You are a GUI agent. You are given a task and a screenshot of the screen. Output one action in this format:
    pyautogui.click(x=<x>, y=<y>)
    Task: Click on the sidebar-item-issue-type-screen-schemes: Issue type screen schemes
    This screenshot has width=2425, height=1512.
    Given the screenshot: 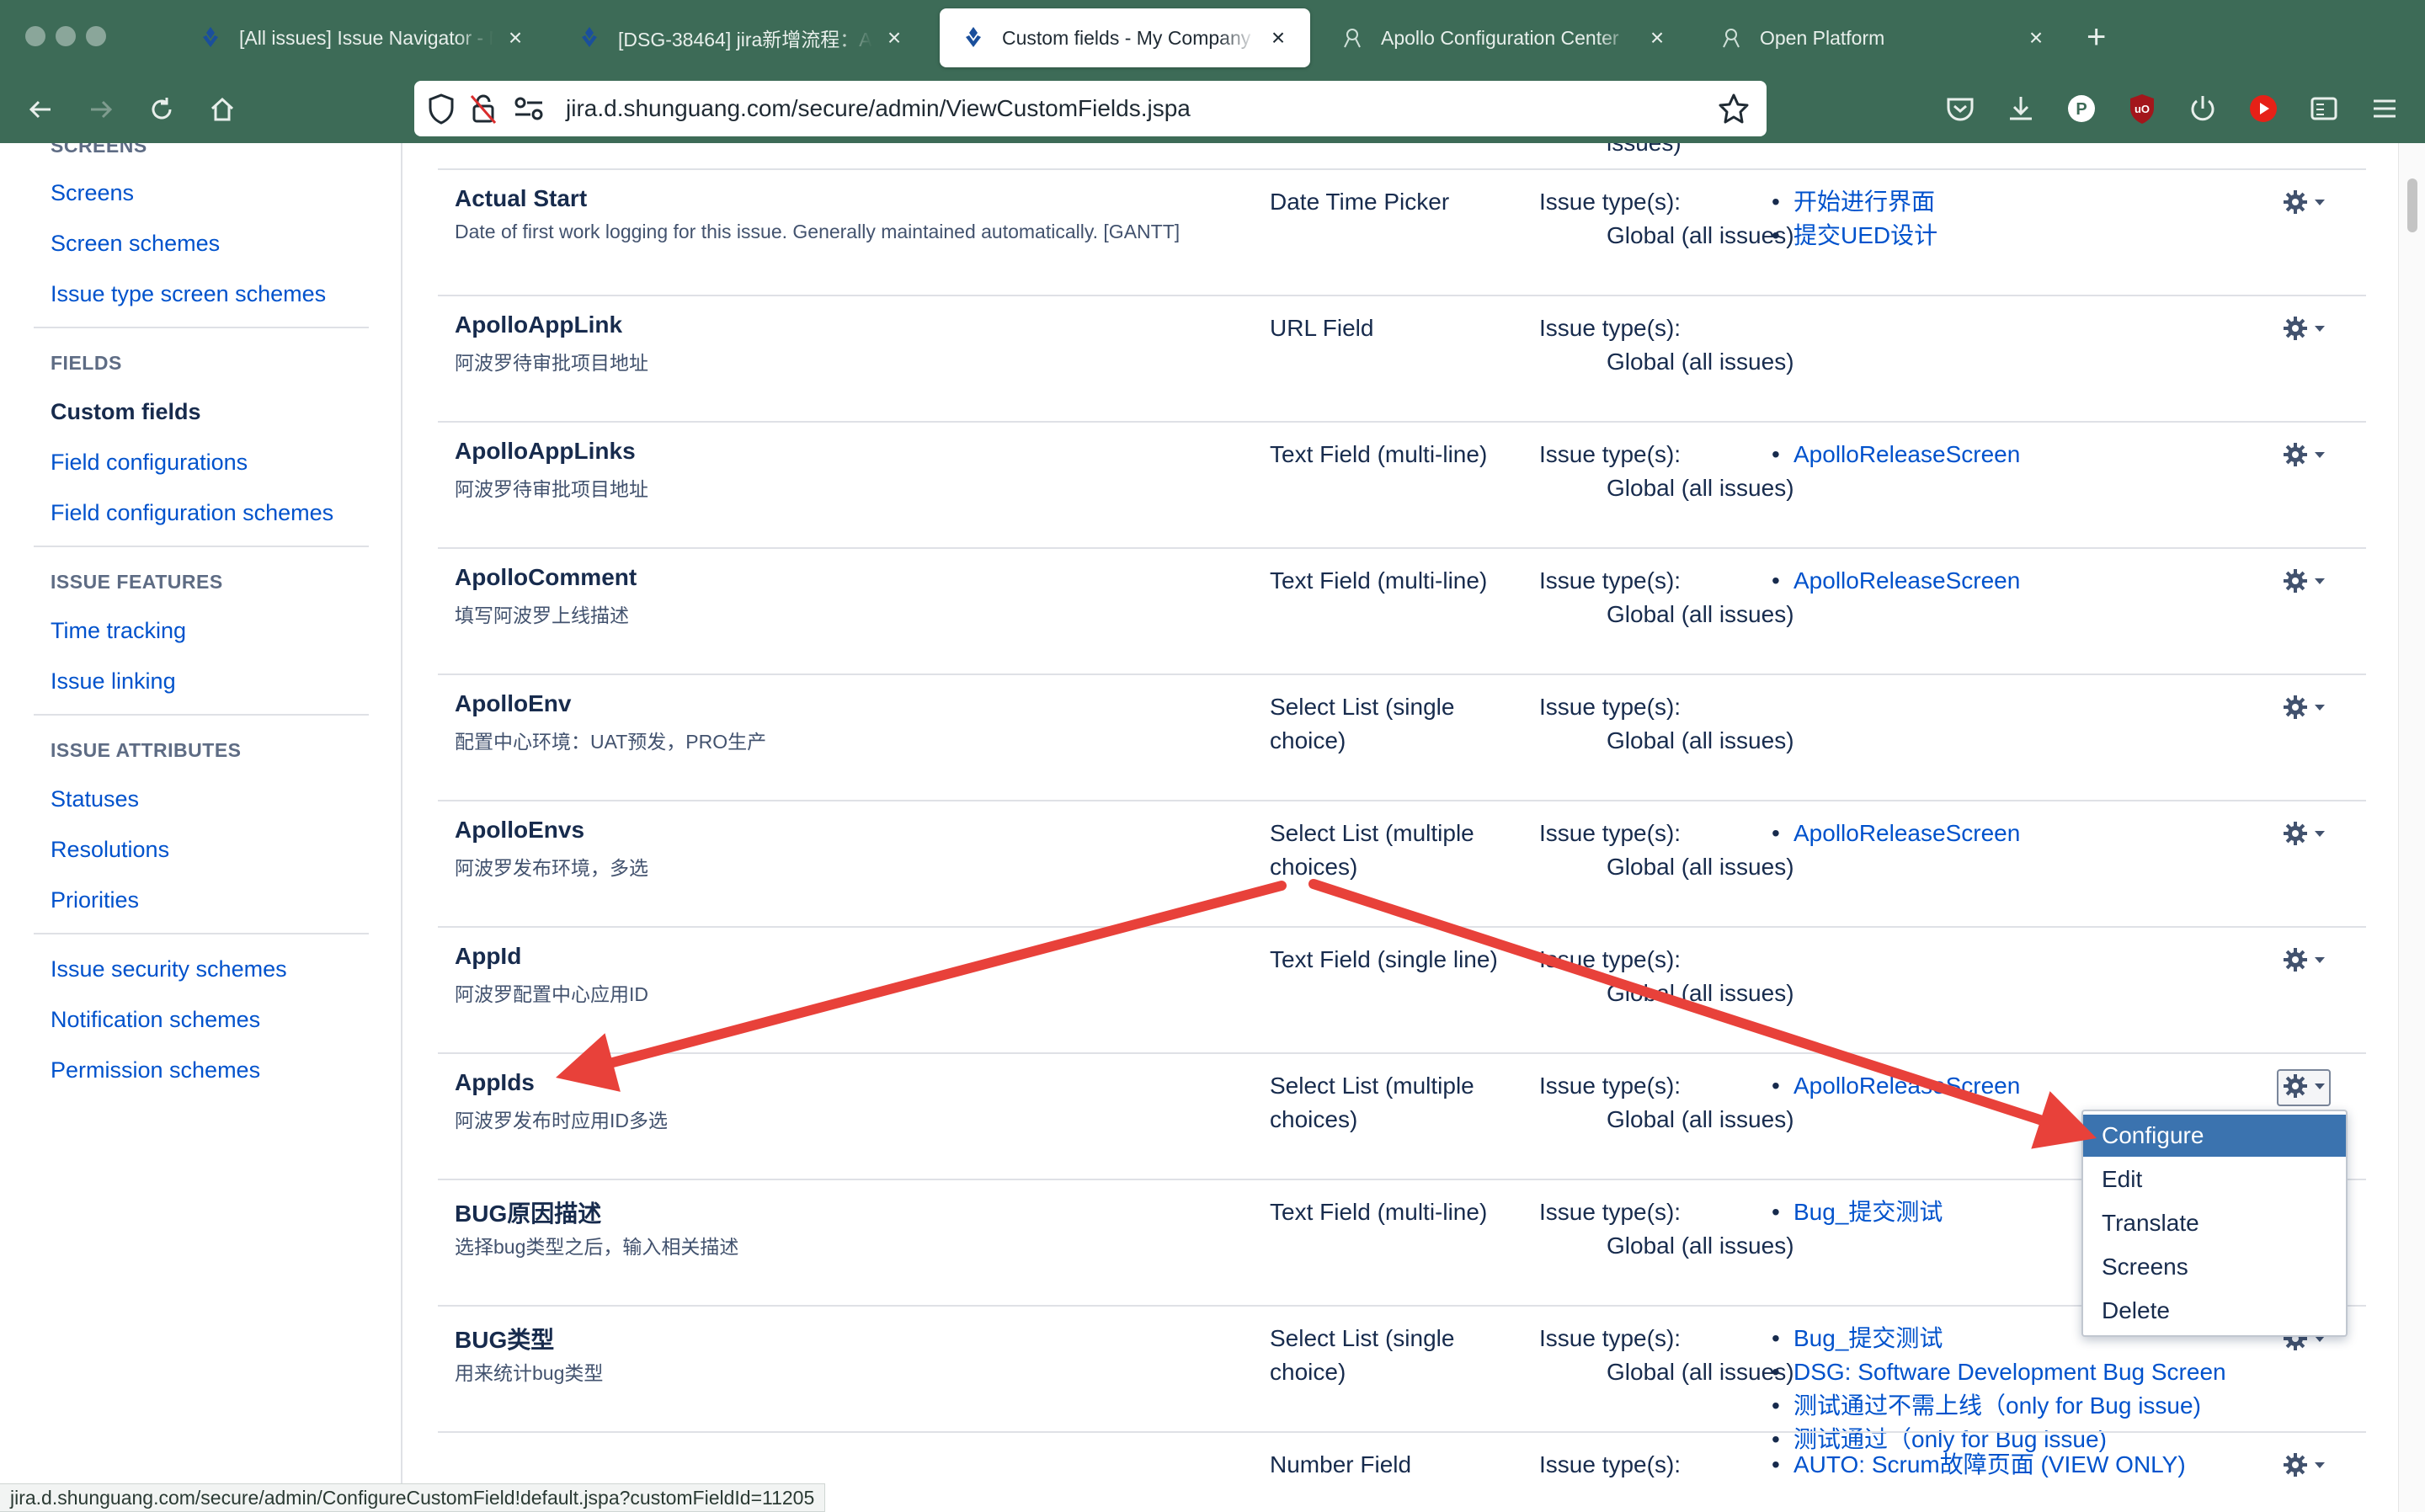 What is the action you would take?
    pyautogui.click(x=188, y=294)
    